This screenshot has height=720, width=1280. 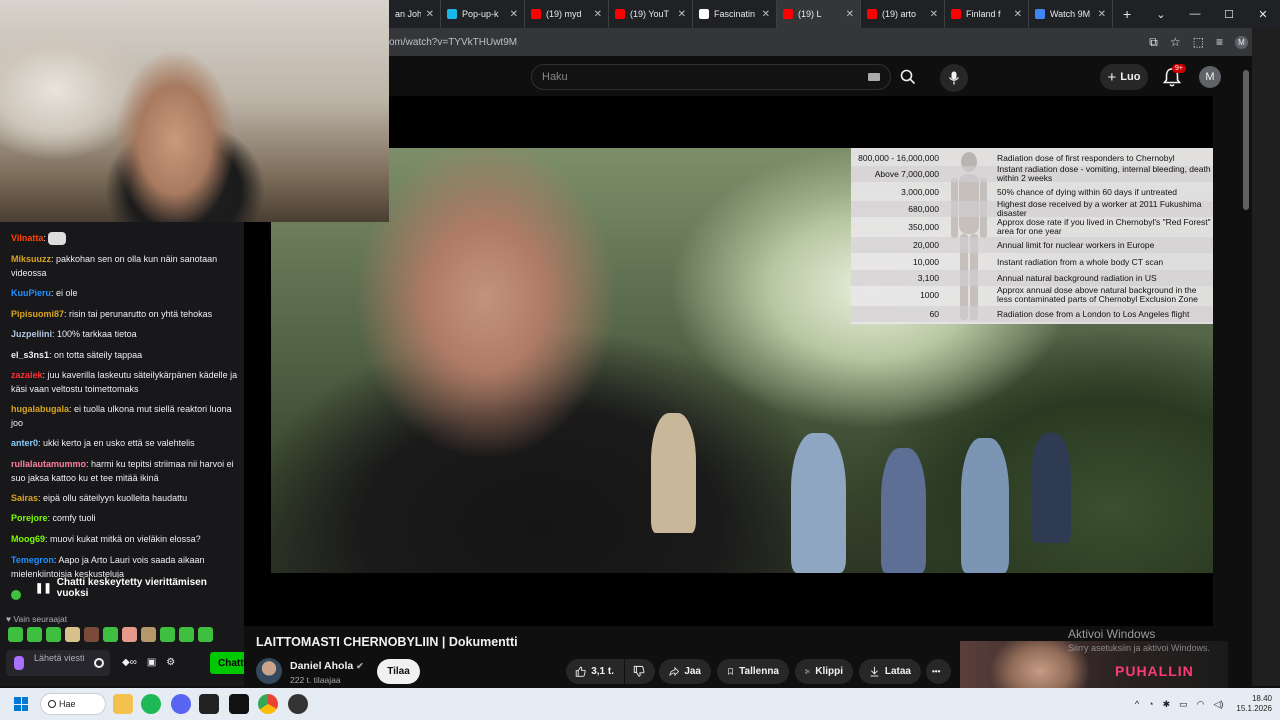 I want to click on chat-username: rullalautamummo, so click(x=48, y=464).